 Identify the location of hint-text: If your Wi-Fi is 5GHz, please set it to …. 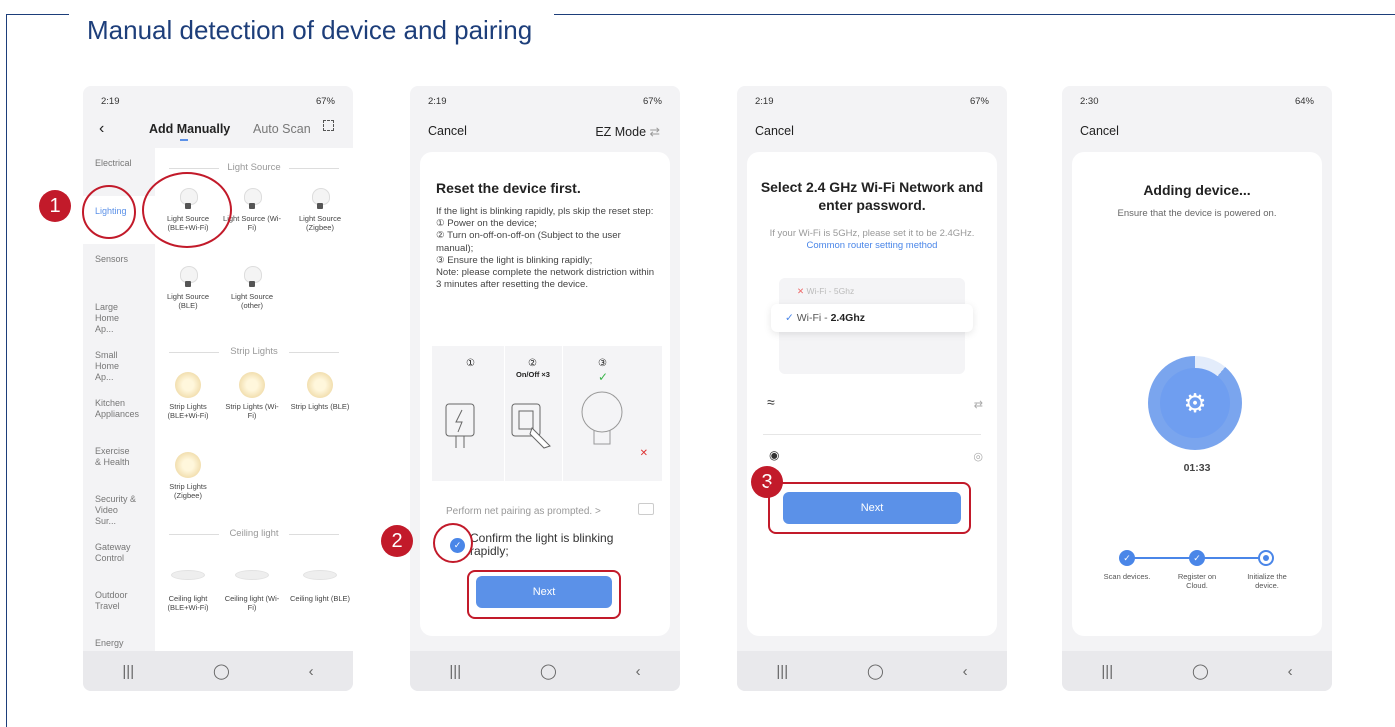
(872, 233).